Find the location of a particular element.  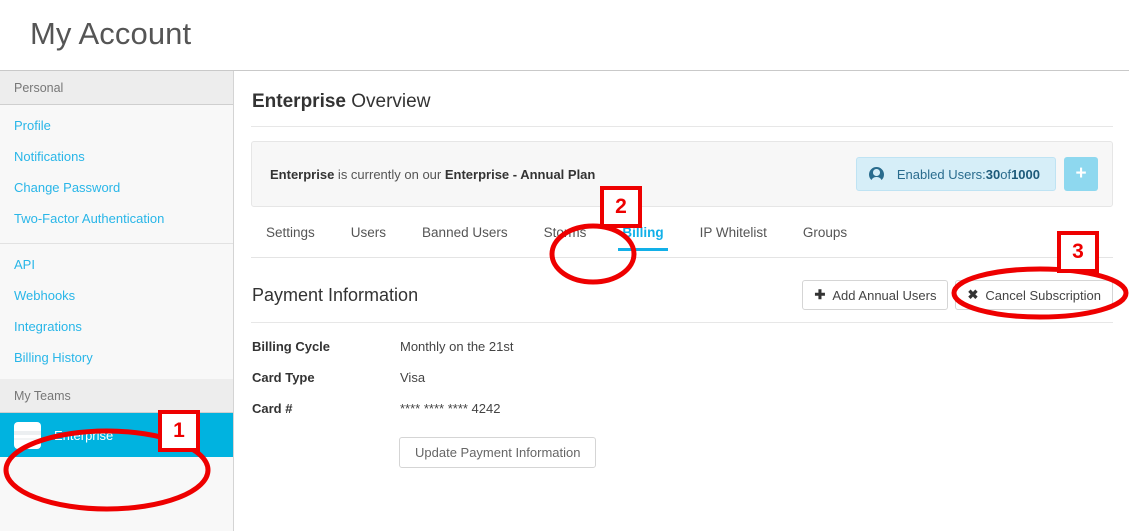

plus-icon: + is located at coordinates (1081, 173).